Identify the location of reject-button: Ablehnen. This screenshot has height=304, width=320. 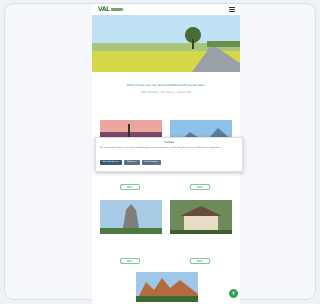
(132, 162).